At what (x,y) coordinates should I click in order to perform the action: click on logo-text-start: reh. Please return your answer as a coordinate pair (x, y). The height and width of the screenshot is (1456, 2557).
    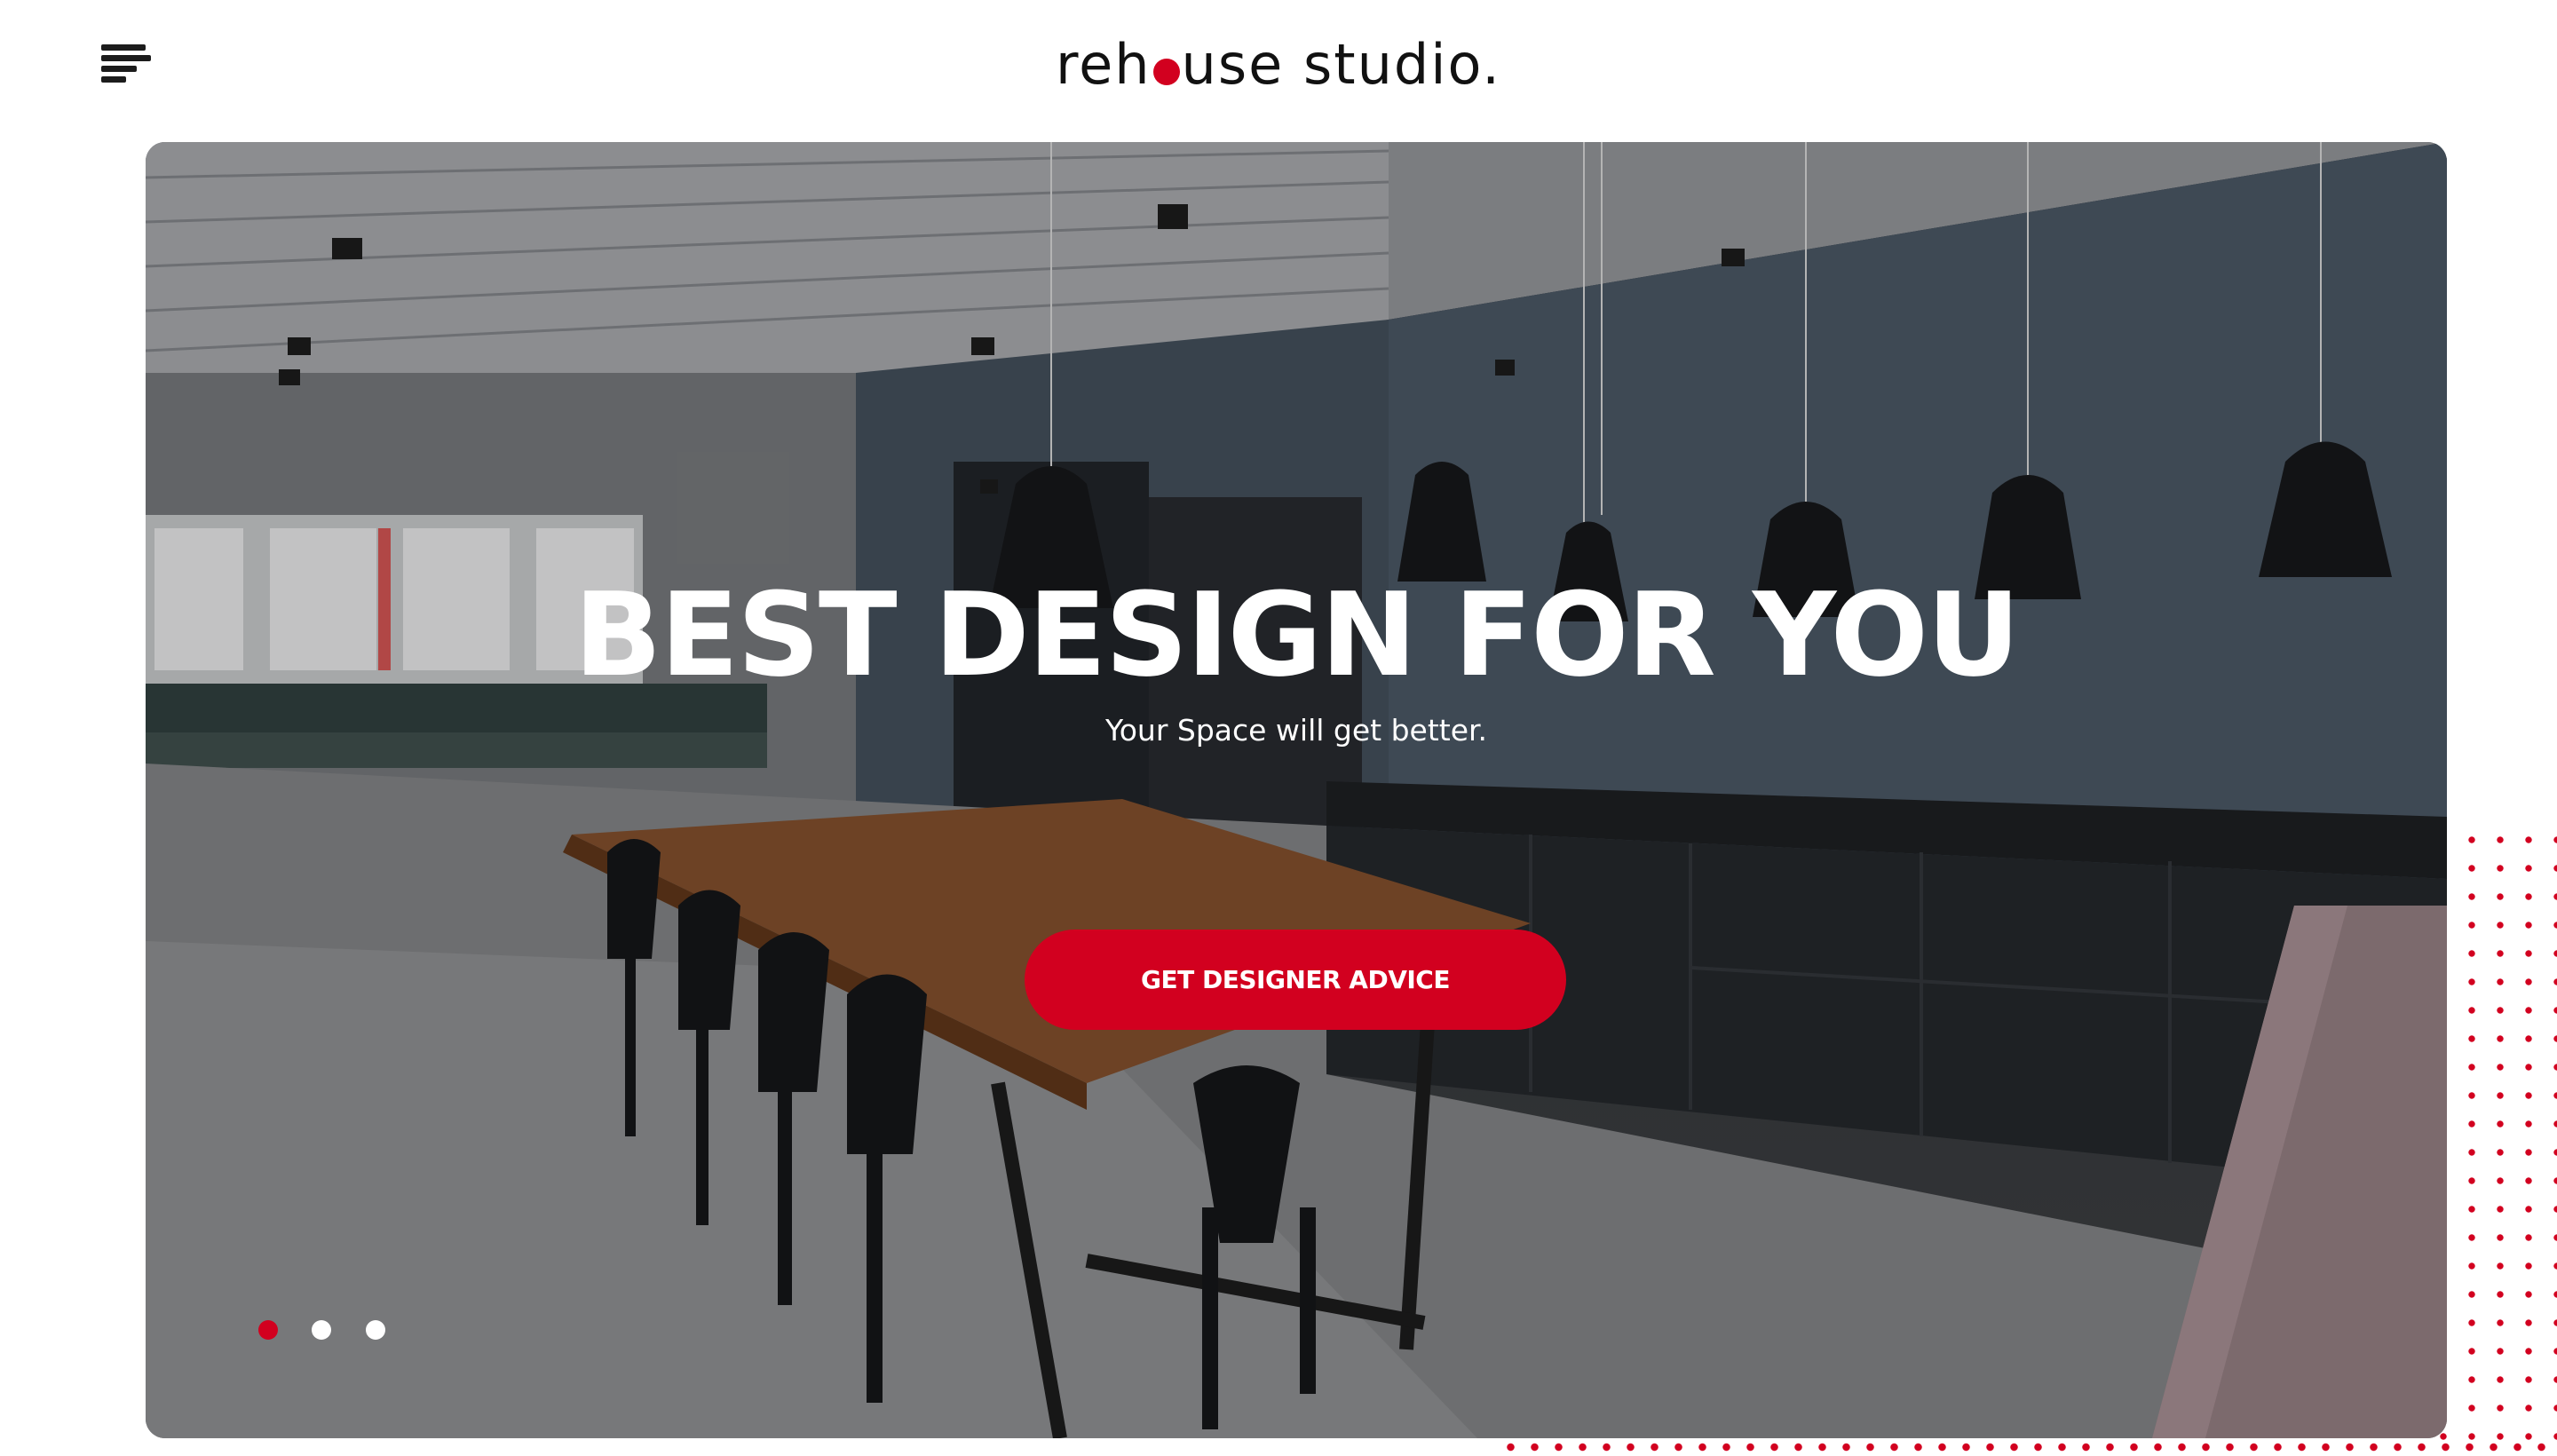
    Looking at the image, I should click on (1103, 64).